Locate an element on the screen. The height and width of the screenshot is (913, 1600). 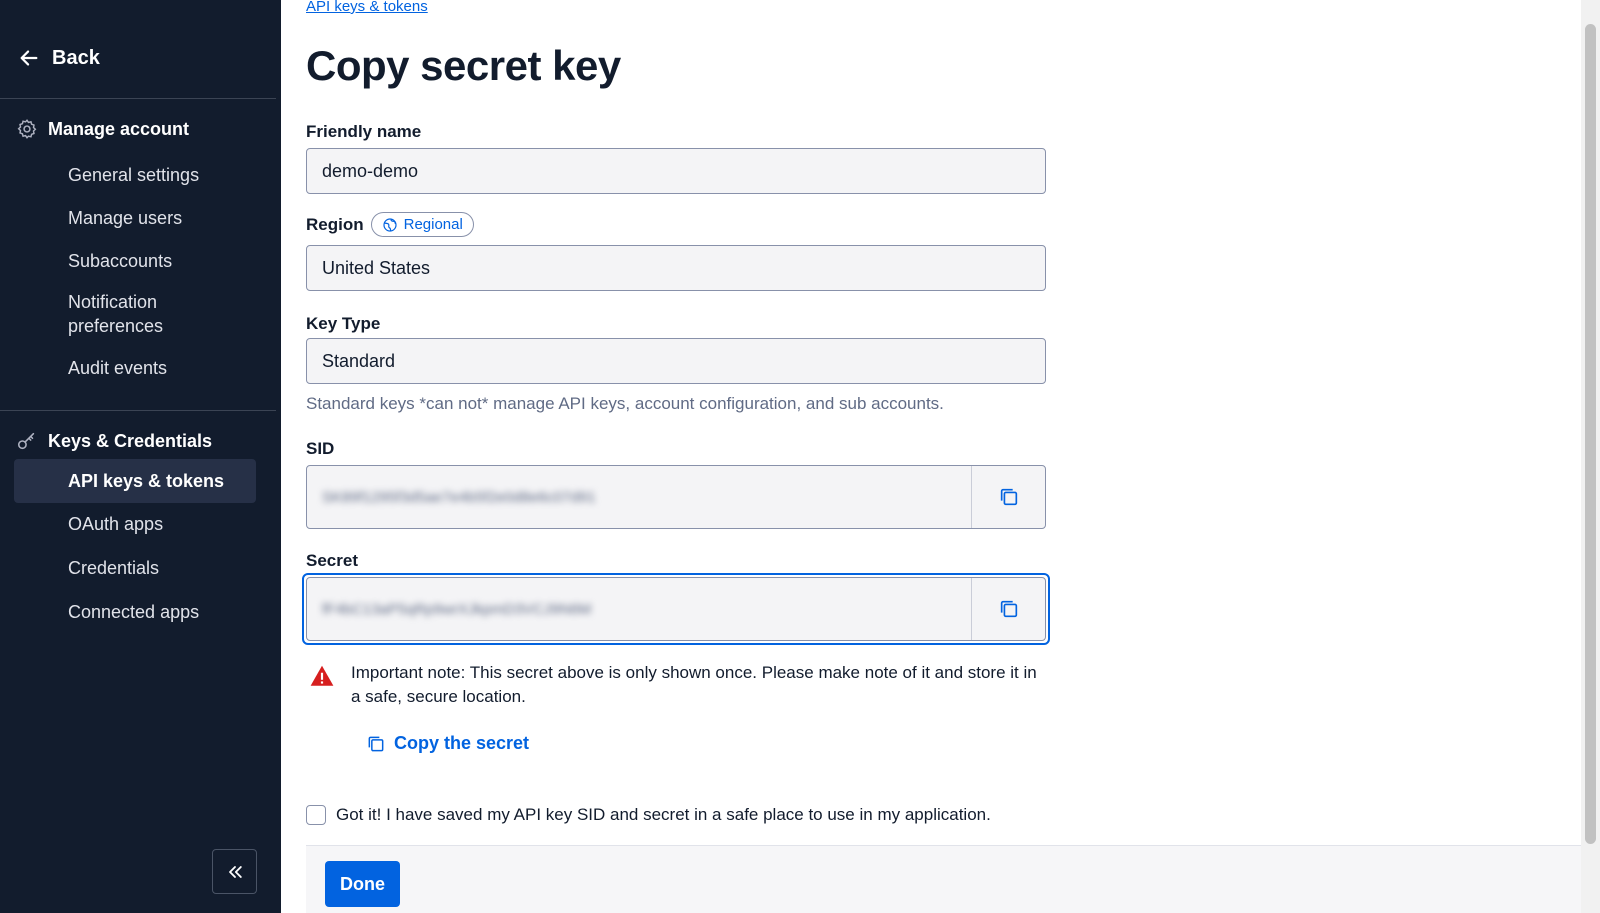
sidebar-item-oauth-apps: OAuth apps is located at coordinates (135, 524).